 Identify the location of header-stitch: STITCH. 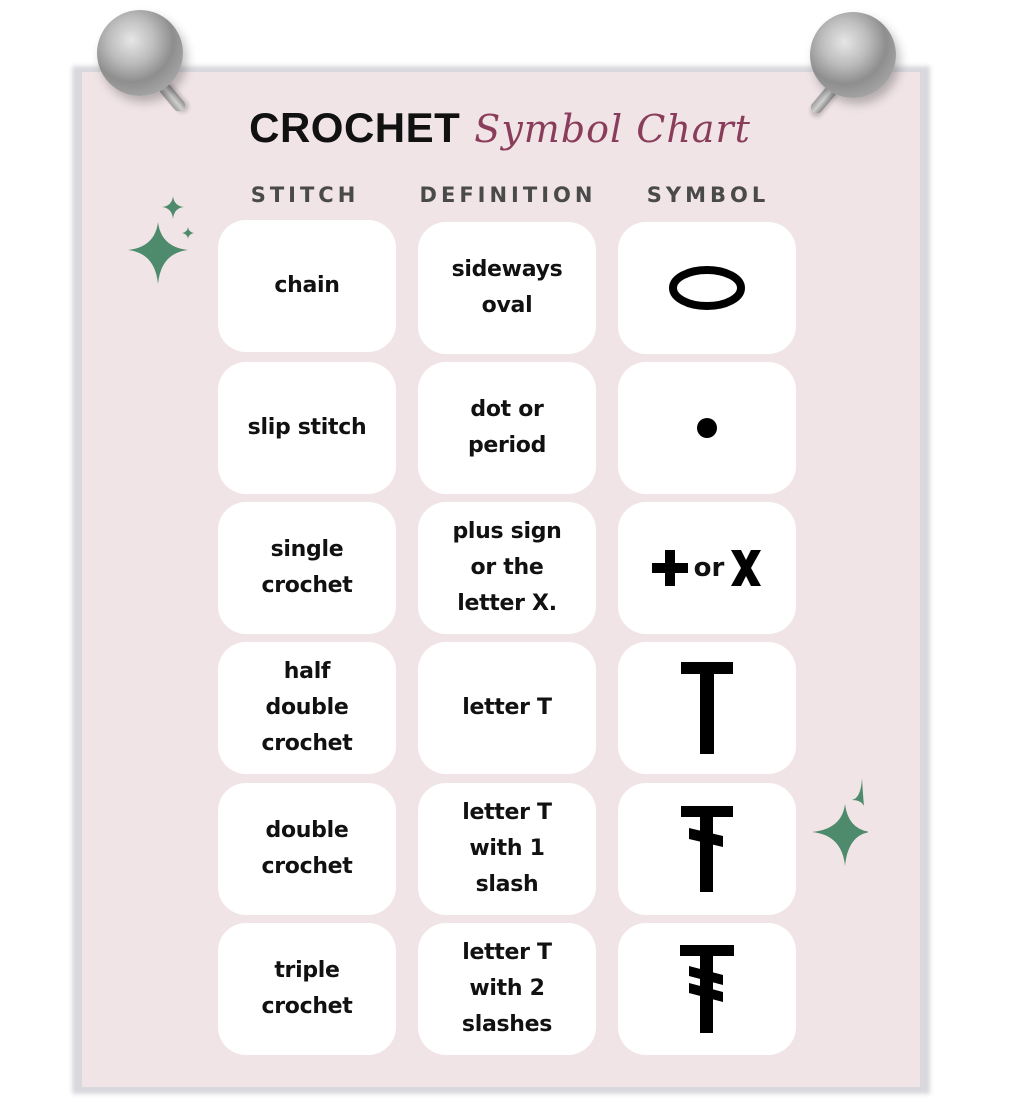
(305, 195).